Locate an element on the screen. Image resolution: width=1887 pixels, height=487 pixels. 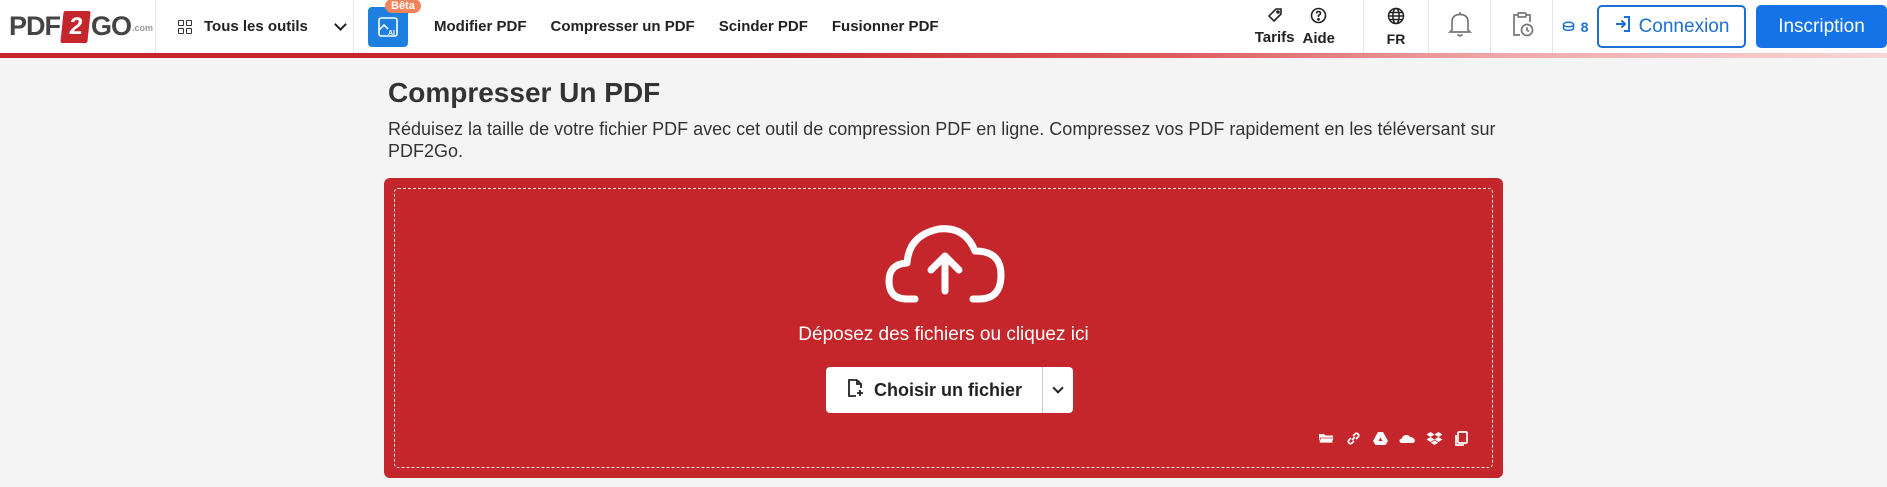
credits-count: 8 is located at coordinates (1584, 26).